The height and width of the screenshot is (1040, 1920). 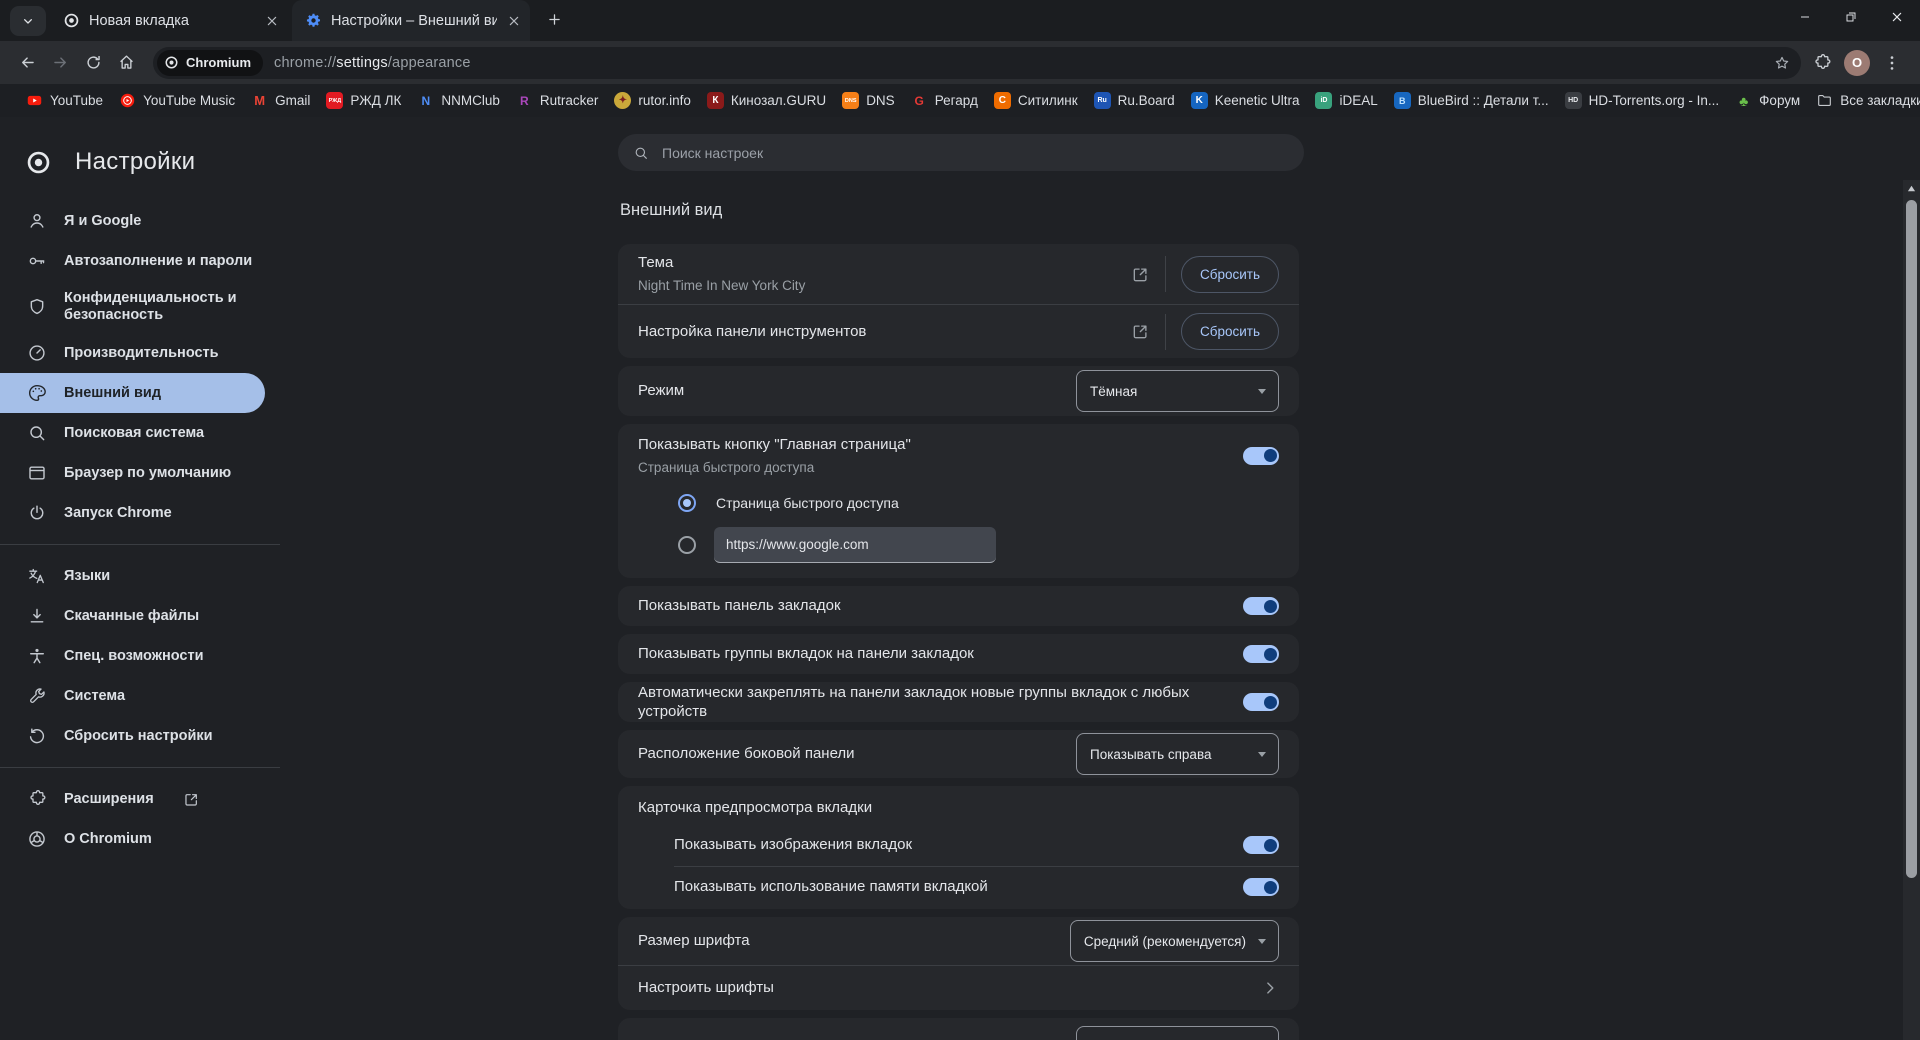 What do you see at coordinates (1036, 101) in the screenshot?
I see `bookmark-item: С Ситилинк` at bounding box center [1036, 101].